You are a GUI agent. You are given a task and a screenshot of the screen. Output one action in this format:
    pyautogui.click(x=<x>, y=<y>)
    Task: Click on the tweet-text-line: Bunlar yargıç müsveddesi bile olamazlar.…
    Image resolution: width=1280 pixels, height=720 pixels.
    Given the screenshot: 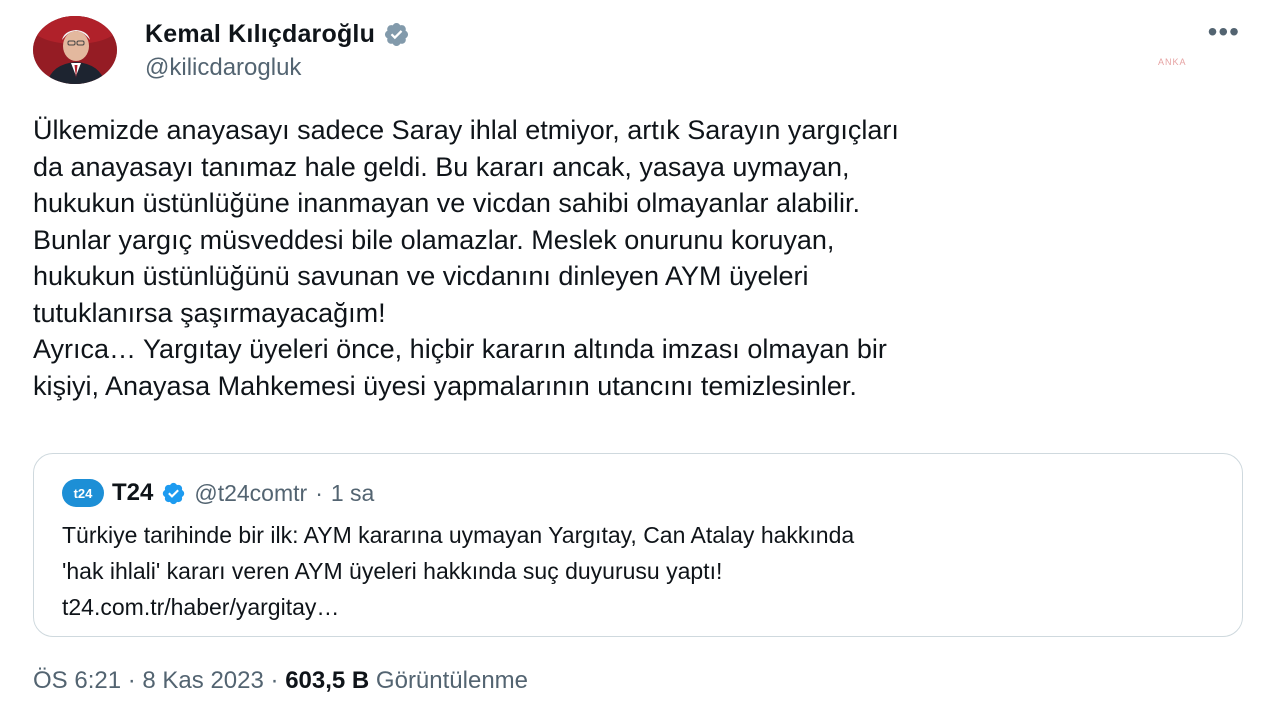 What is the action you would take?
    pyautogui.click(x=434, y=239)
    